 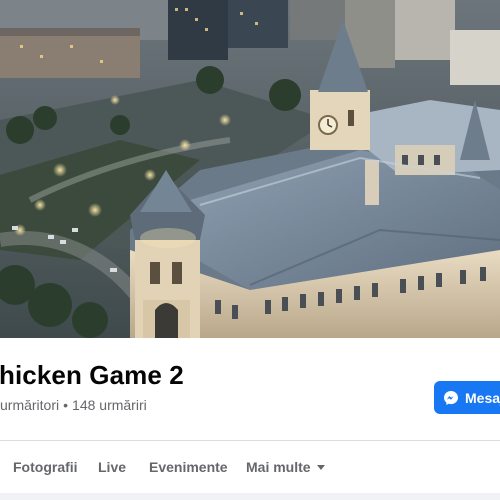 I want to click on message-button-label: Mesaj, so click(x=482, y=397).